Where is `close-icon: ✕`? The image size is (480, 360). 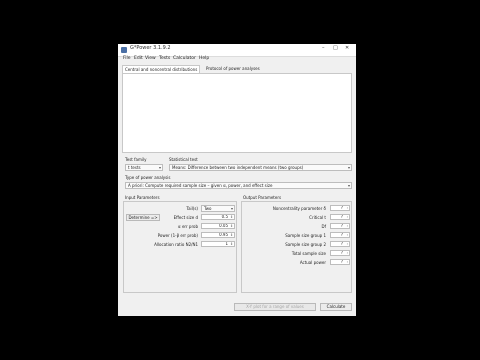
close-icon: ✕ is located at coordinates (347, 48).